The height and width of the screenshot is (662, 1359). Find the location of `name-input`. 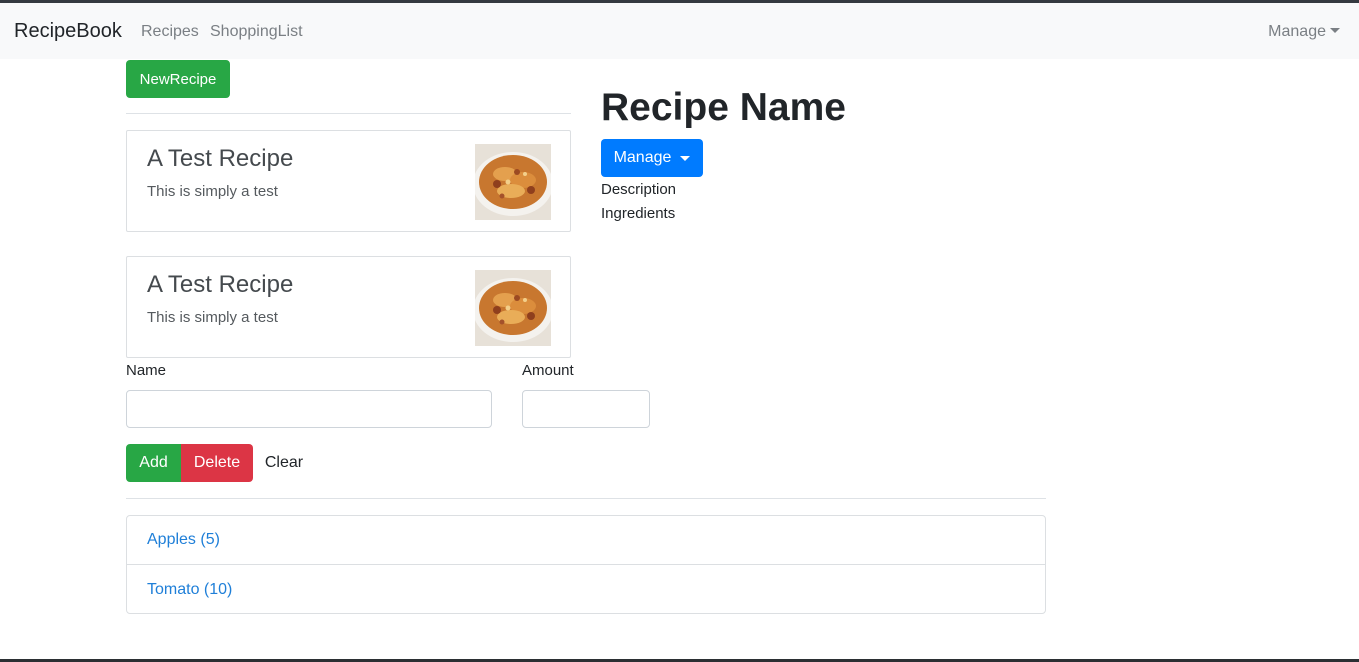

name-input is located at coordinates (309, 409).